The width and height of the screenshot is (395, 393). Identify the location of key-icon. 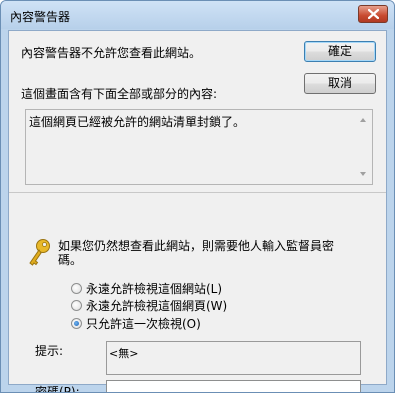
(39, 252).